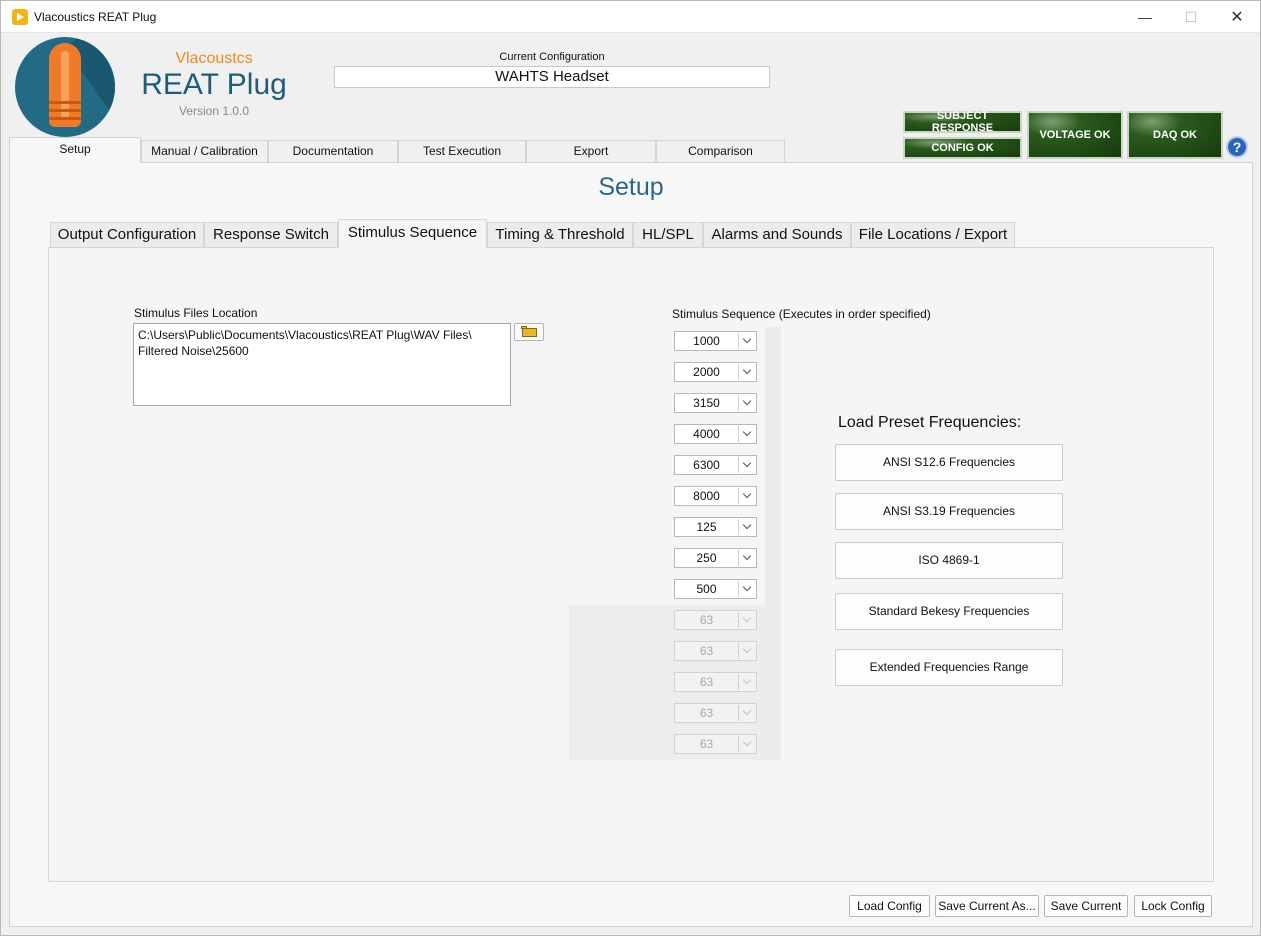  What do you see at coordinates (706, 589) in the screenshot?
I see `sequence-frequency-value: 500` at bounding box center [706, 589].